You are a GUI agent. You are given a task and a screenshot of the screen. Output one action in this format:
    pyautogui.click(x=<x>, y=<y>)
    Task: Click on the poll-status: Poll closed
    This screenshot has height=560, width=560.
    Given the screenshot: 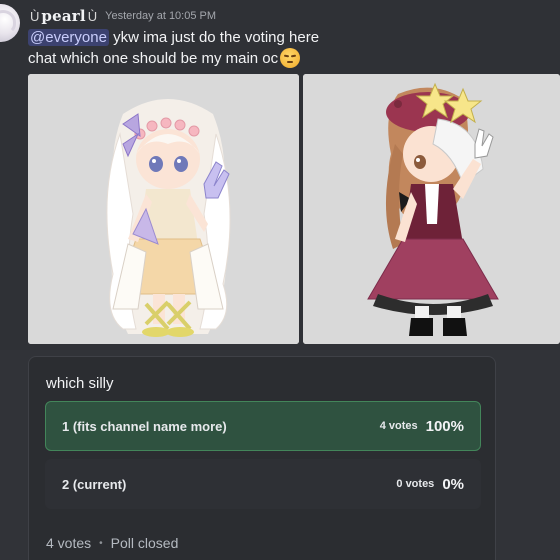 What is the action you would take?
    pyautogui.click(x=144, y=543)
    